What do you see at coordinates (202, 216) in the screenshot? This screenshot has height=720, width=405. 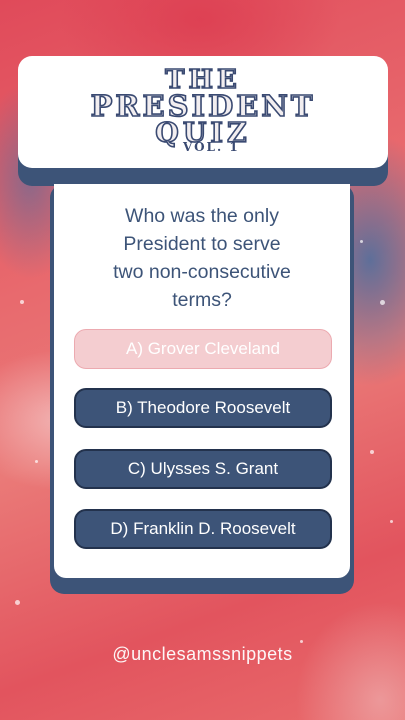 I see `question-line: Who was the only` at bounding box center [202, 216].